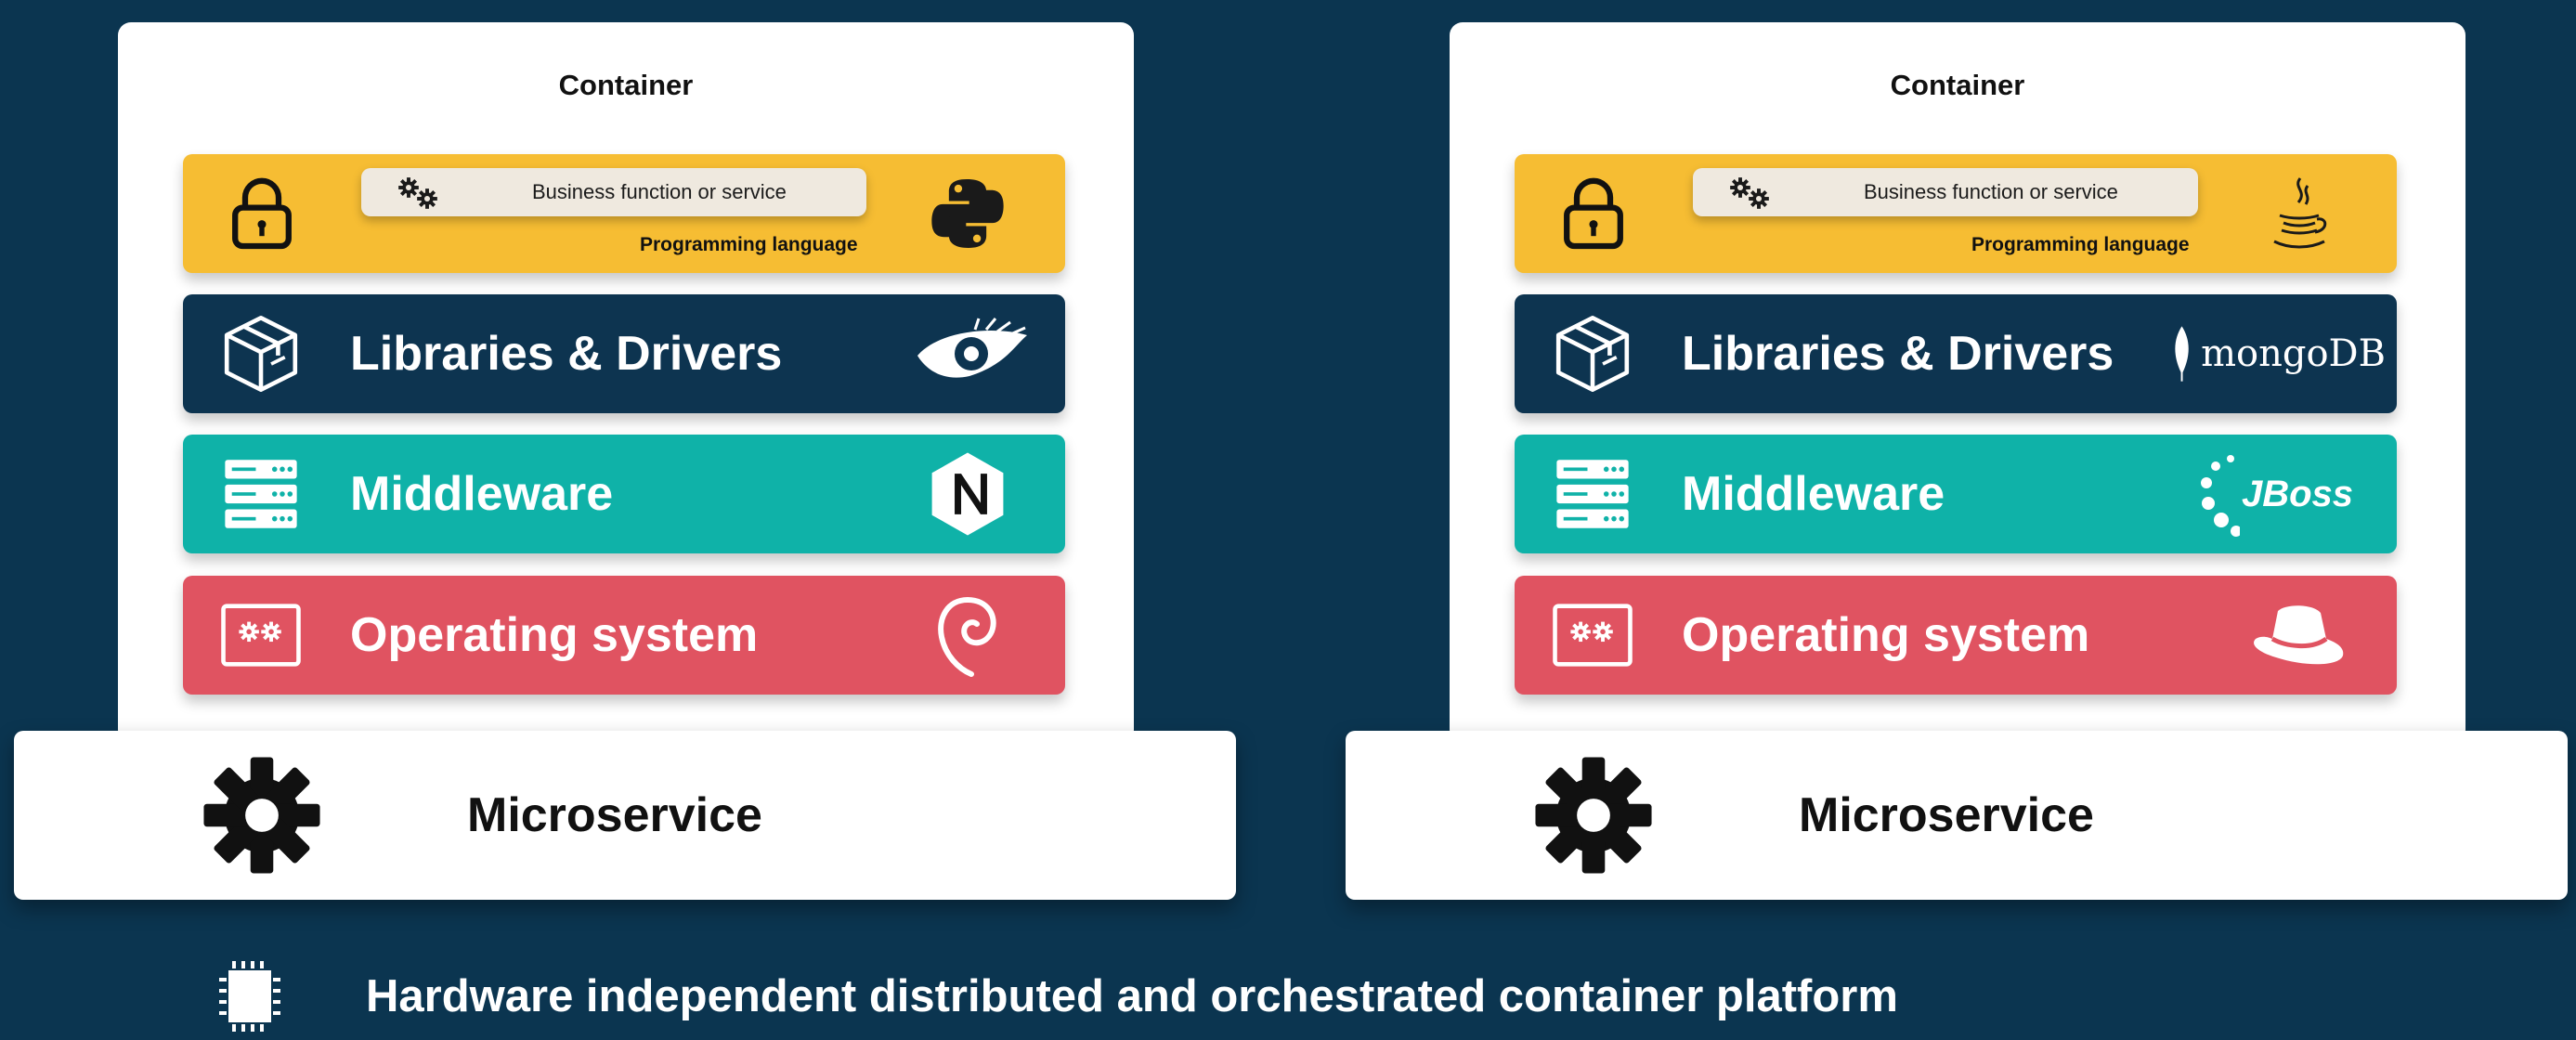  I want to click on libraries-layer: Libraries & Drivers mongoDB, so click(1956, 353).